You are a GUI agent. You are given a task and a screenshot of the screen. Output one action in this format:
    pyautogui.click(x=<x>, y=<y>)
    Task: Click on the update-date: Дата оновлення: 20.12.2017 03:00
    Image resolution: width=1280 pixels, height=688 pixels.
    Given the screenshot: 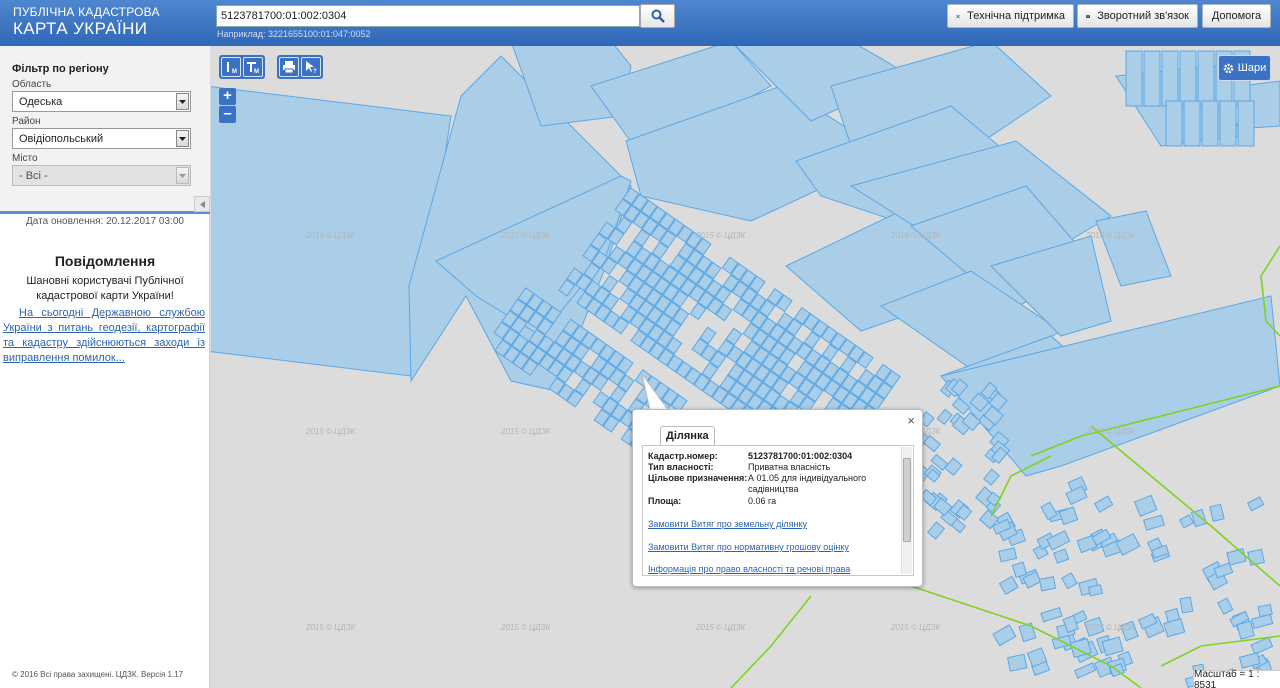 What is the action you would take?
    pyautogui.click(x=105, y=221)
    